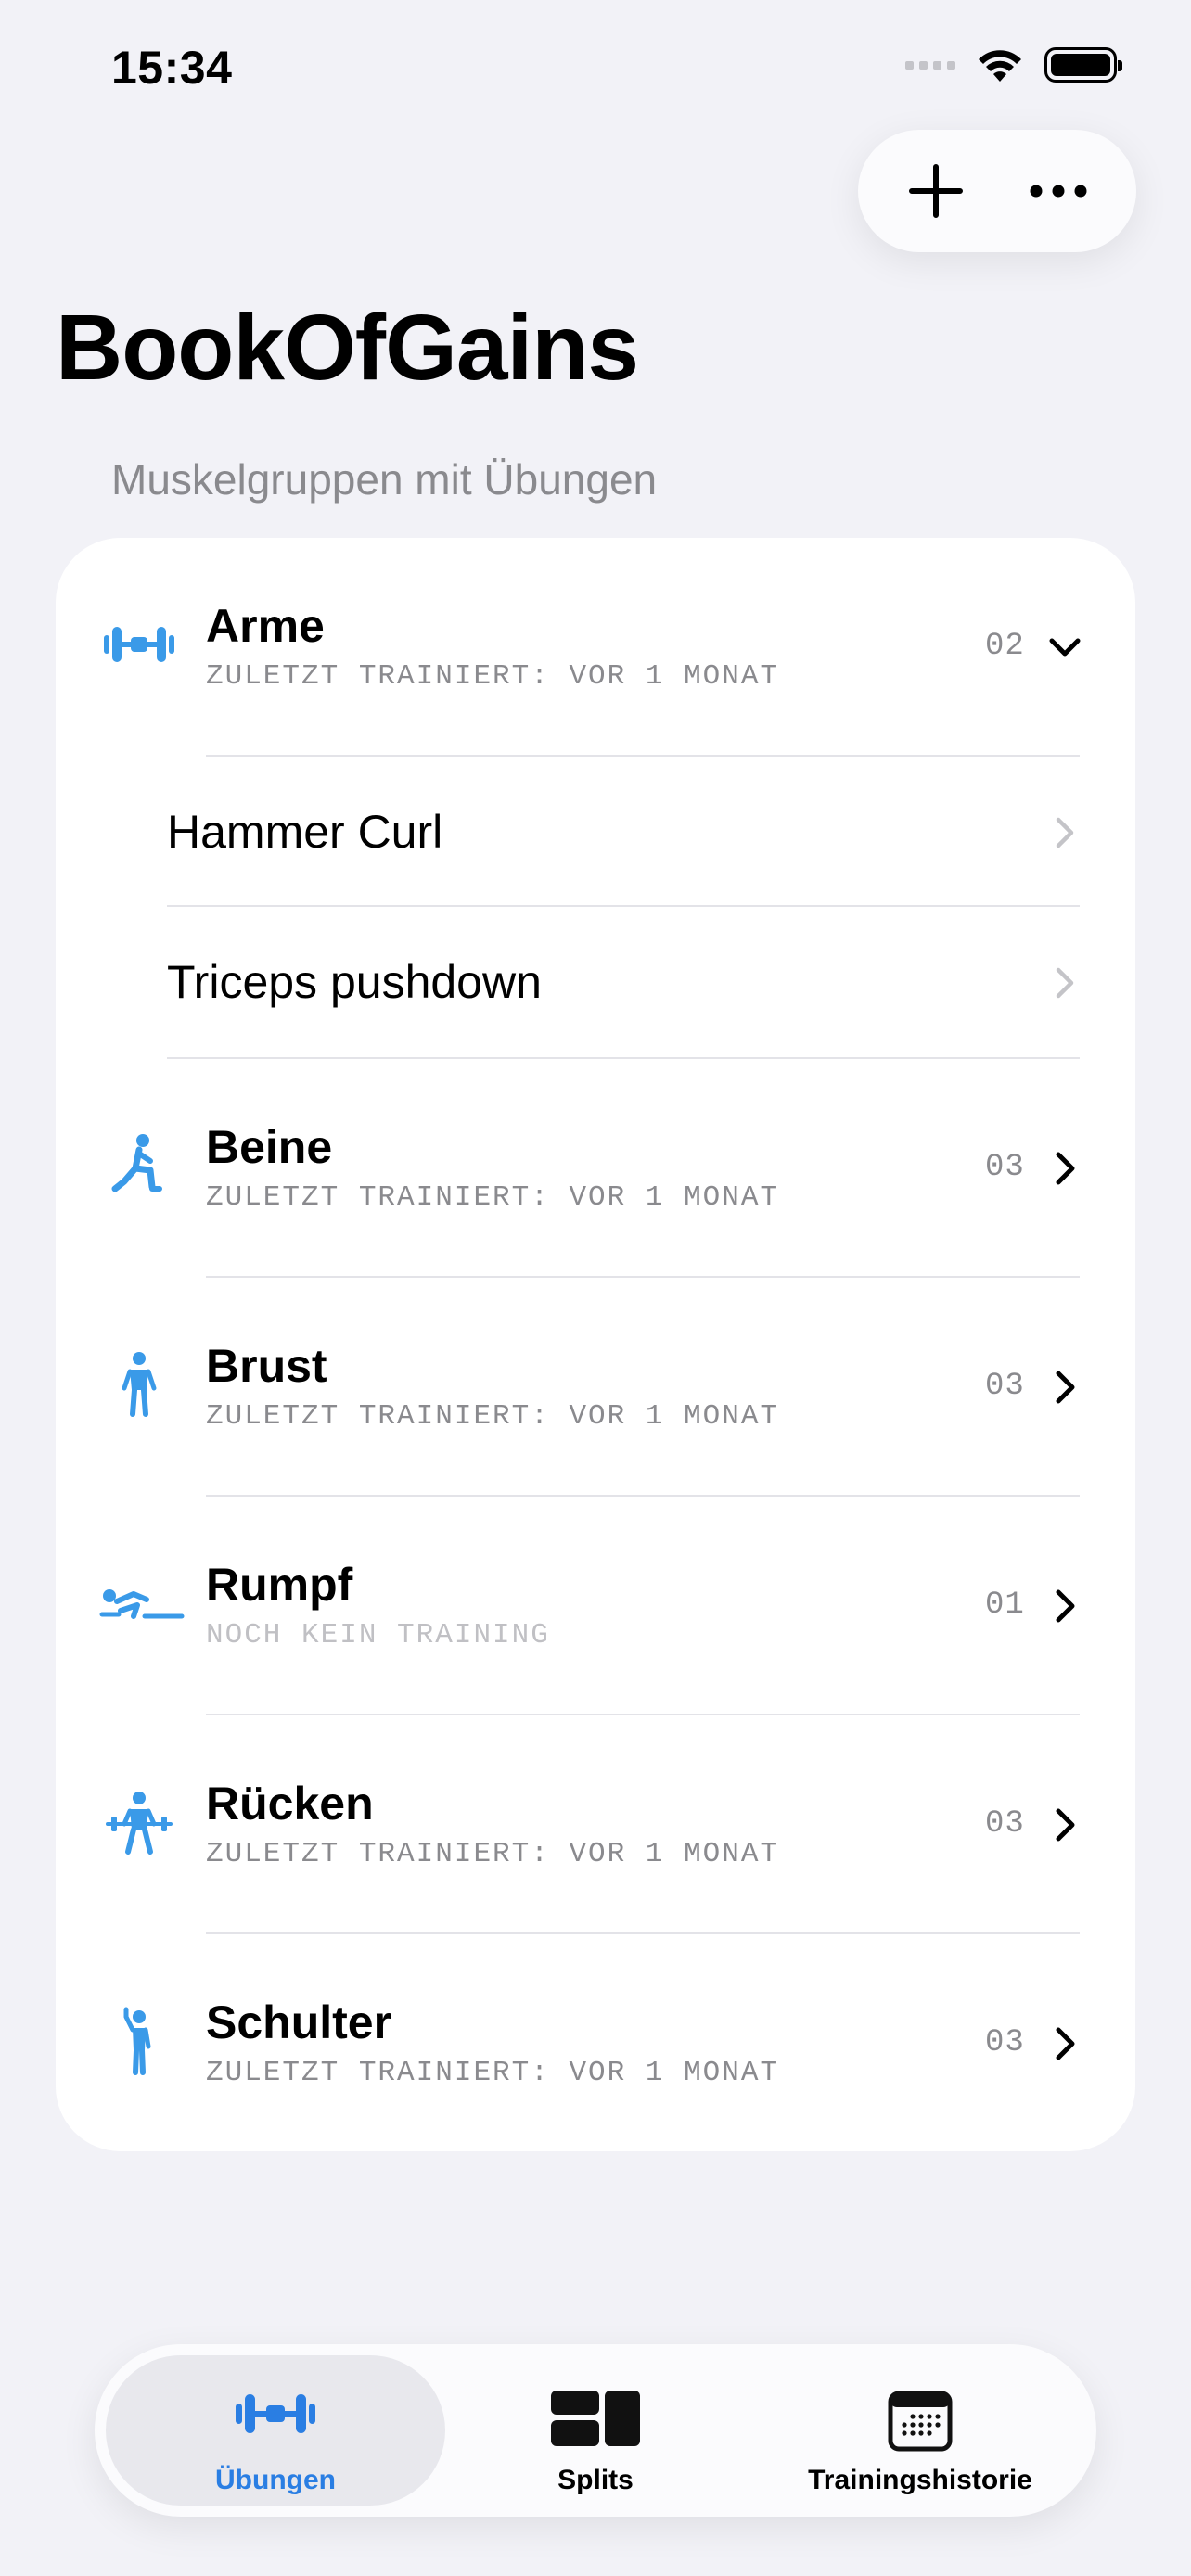 This screenshot has height=2576, width=1191. I want to click on group-name: Rumpf, so click(279, 1585).